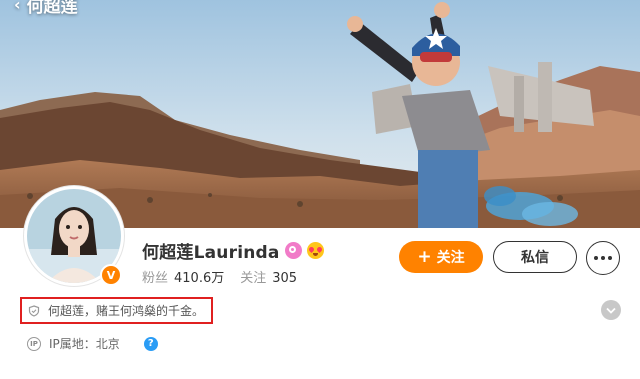  What do you see at coordinates (150, 343) in the screenshot?
I see `help-icon: ?` at bounding box center [150, 343].